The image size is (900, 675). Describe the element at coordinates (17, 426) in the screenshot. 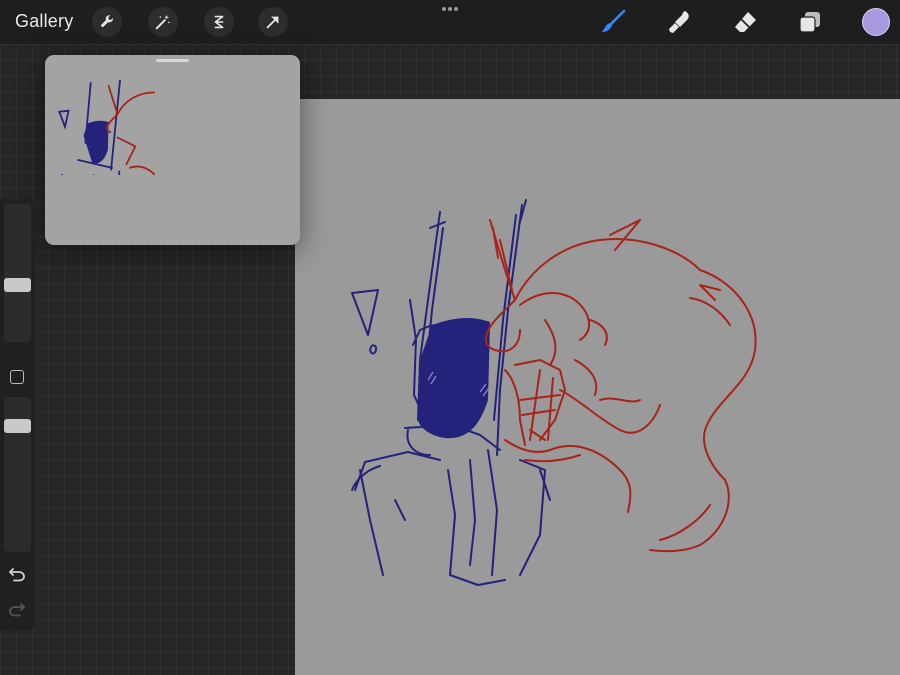

I see `opacity-handle` at that location.